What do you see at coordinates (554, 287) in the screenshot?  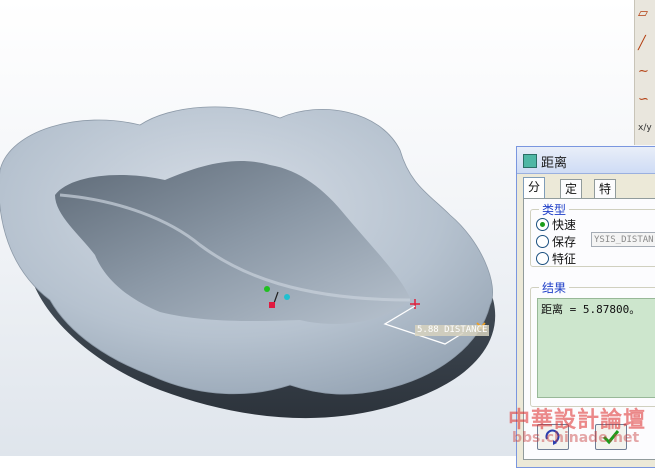 I see `result-group-label: 结果` at bounding box center [554, 287].